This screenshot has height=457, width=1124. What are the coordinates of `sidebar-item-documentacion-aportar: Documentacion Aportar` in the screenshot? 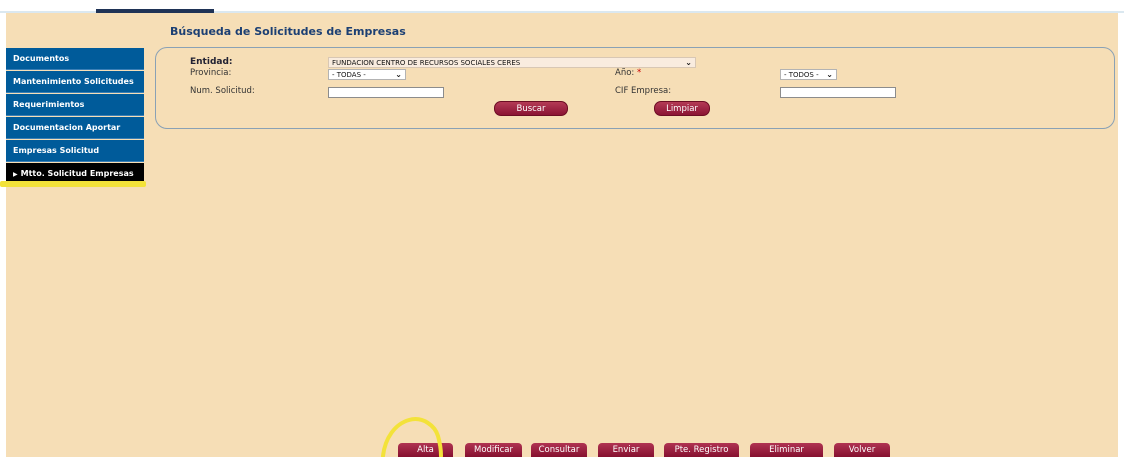 It's located at (75, 128).